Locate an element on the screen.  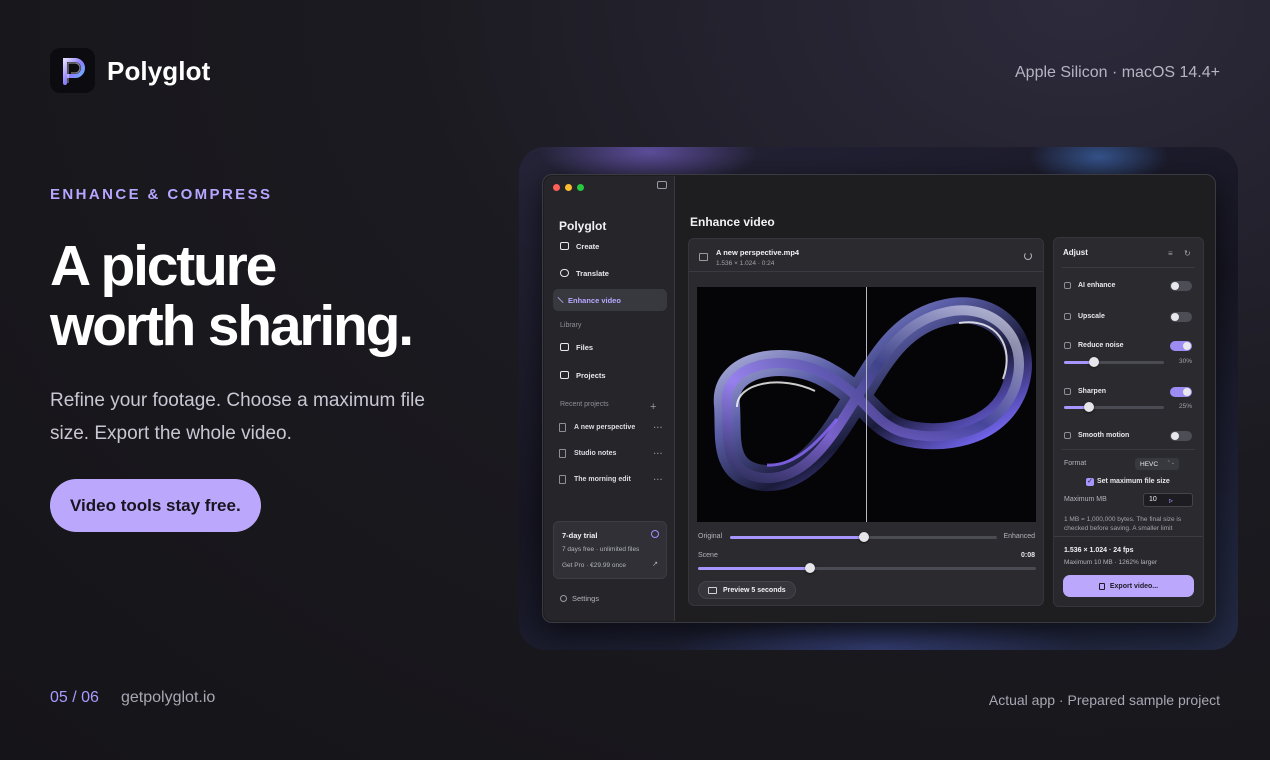
gear-icon is located at coordinates (563, 598).